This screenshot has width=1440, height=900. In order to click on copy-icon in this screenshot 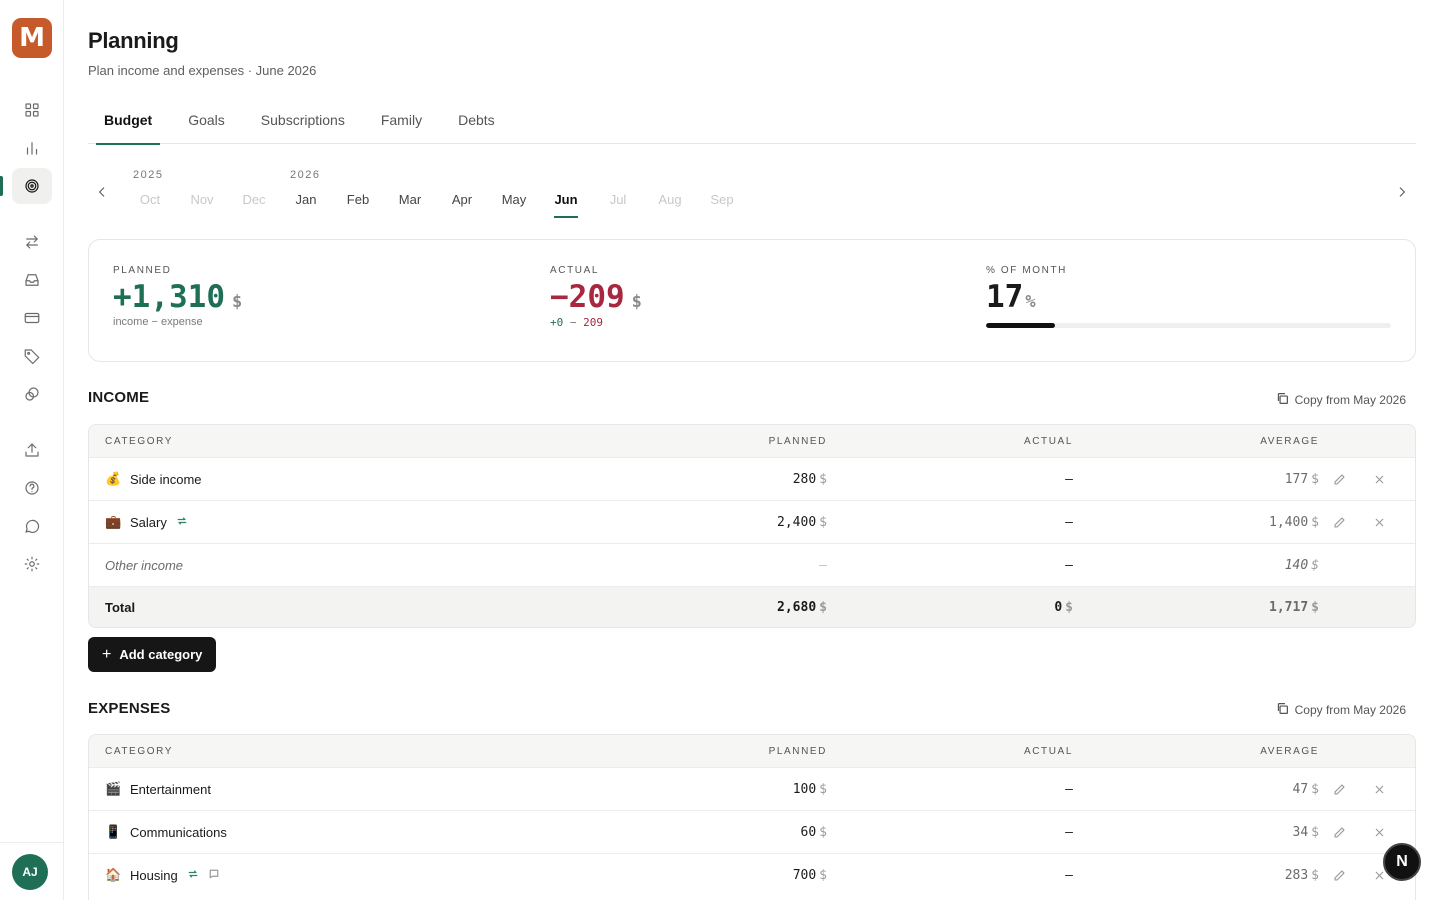, I will do `click(1282, 710)`.